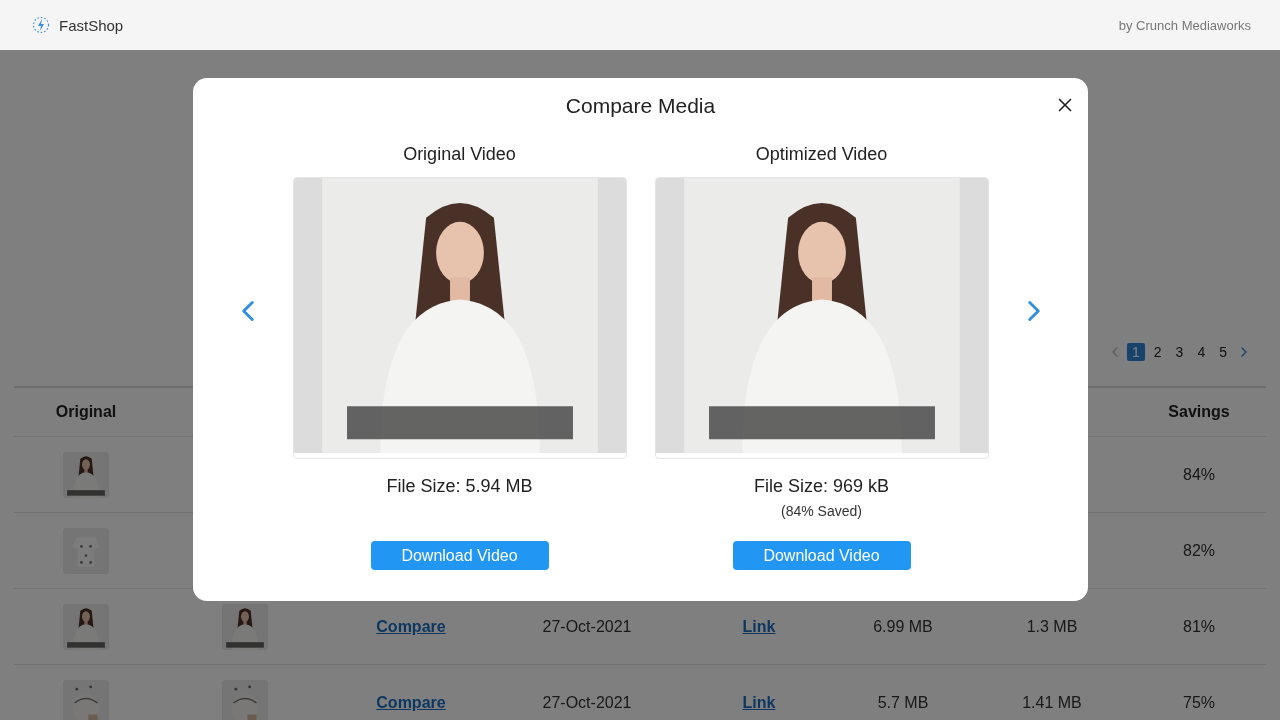 Image resolution: width=1280 pixels, height=720 pixels. I want to click on savings-cell: 75%, so click(1199, 702).